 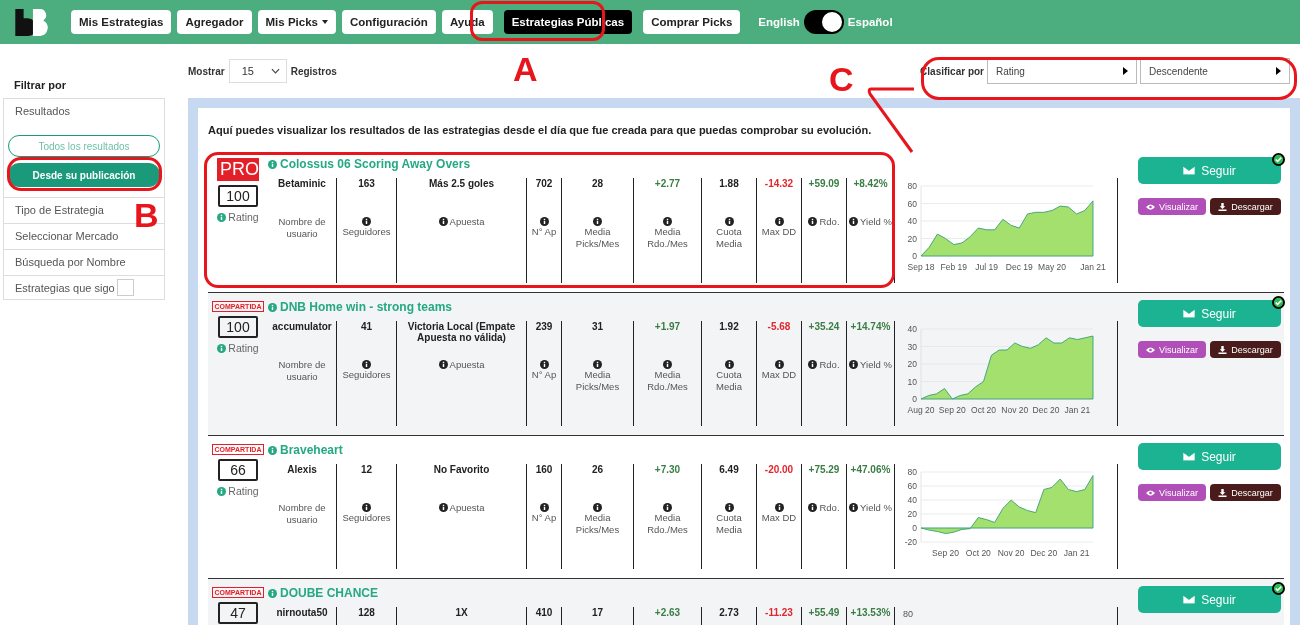 I want to click on nav-button: Agregador, so click(x=214, y=22).